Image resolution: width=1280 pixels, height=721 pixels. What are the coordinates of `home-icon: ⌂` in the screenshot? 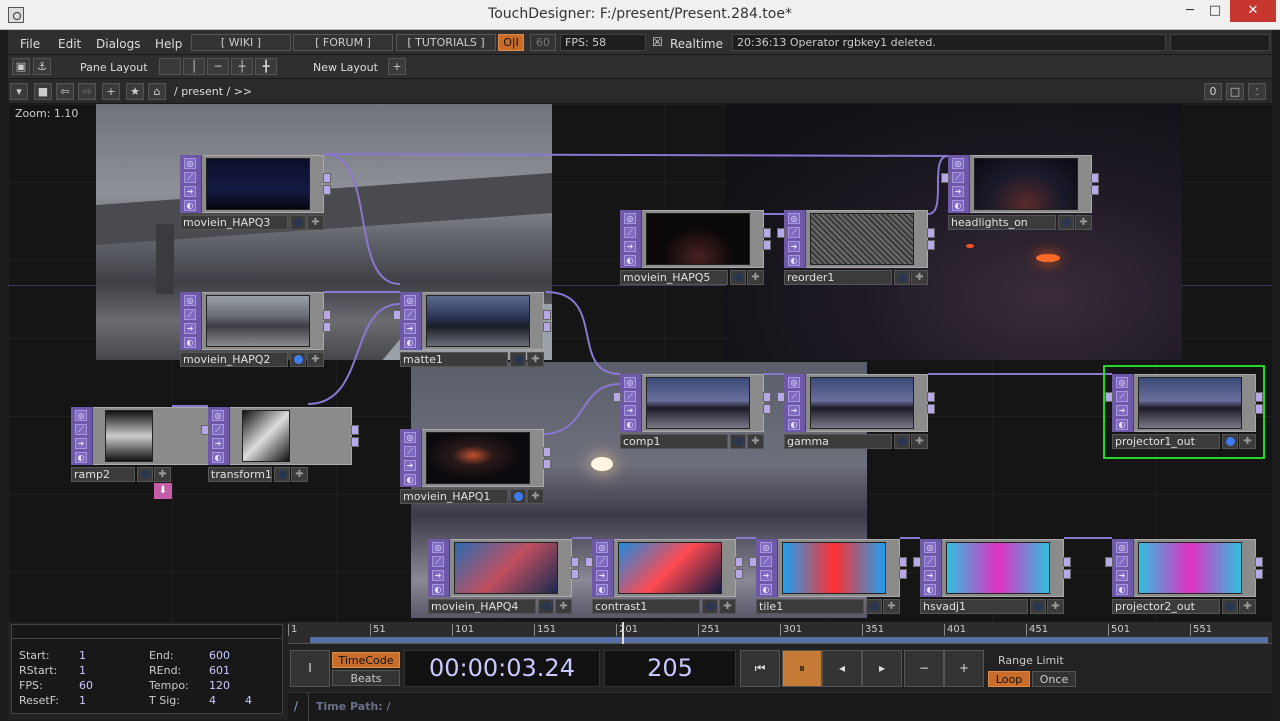 It's located at (157, 91).